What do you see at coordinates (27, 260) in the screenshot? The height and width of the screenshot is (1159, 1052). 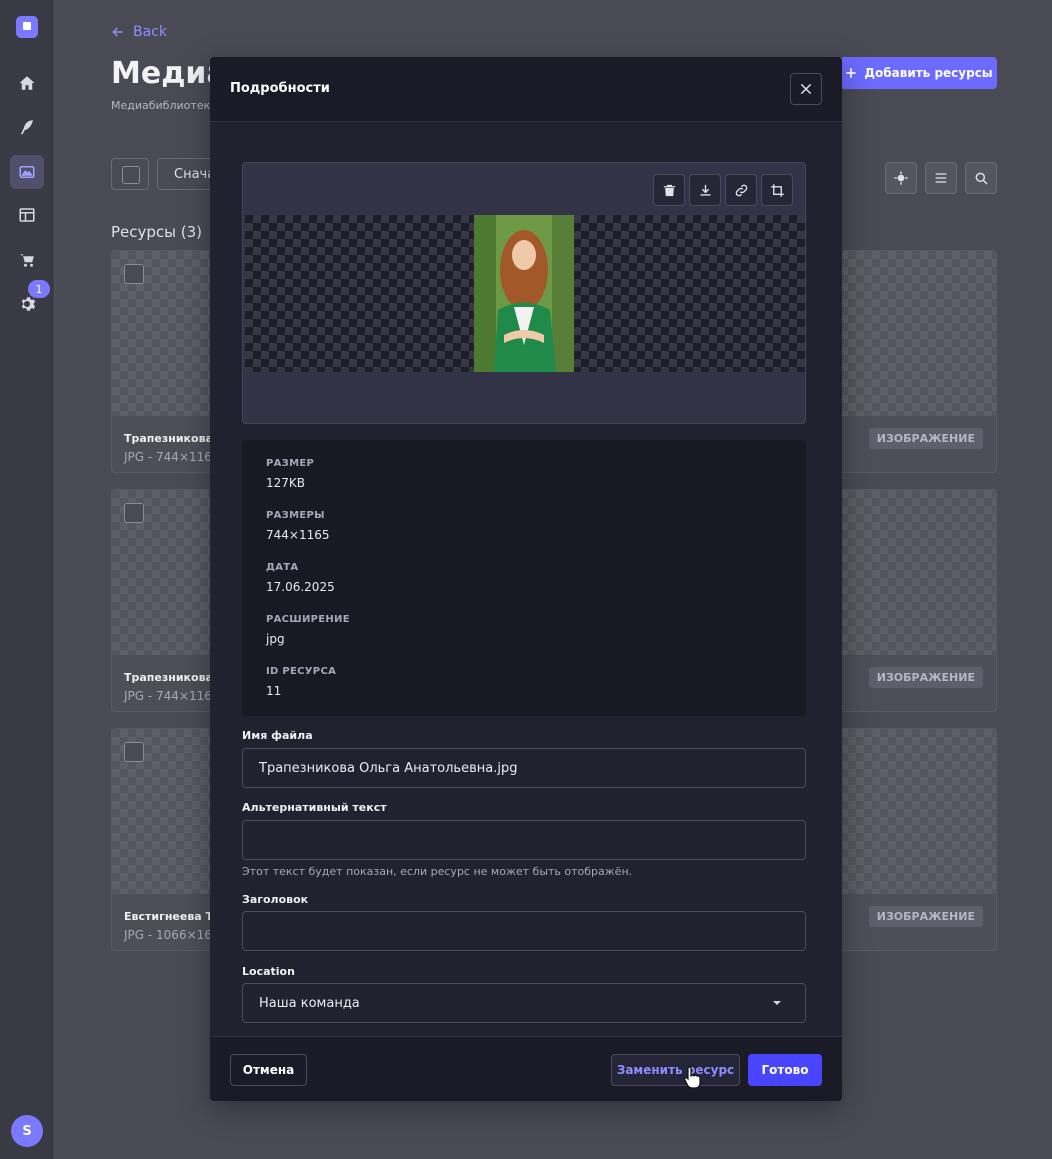 I see `cart-icon` at bounding box center [27, 260].